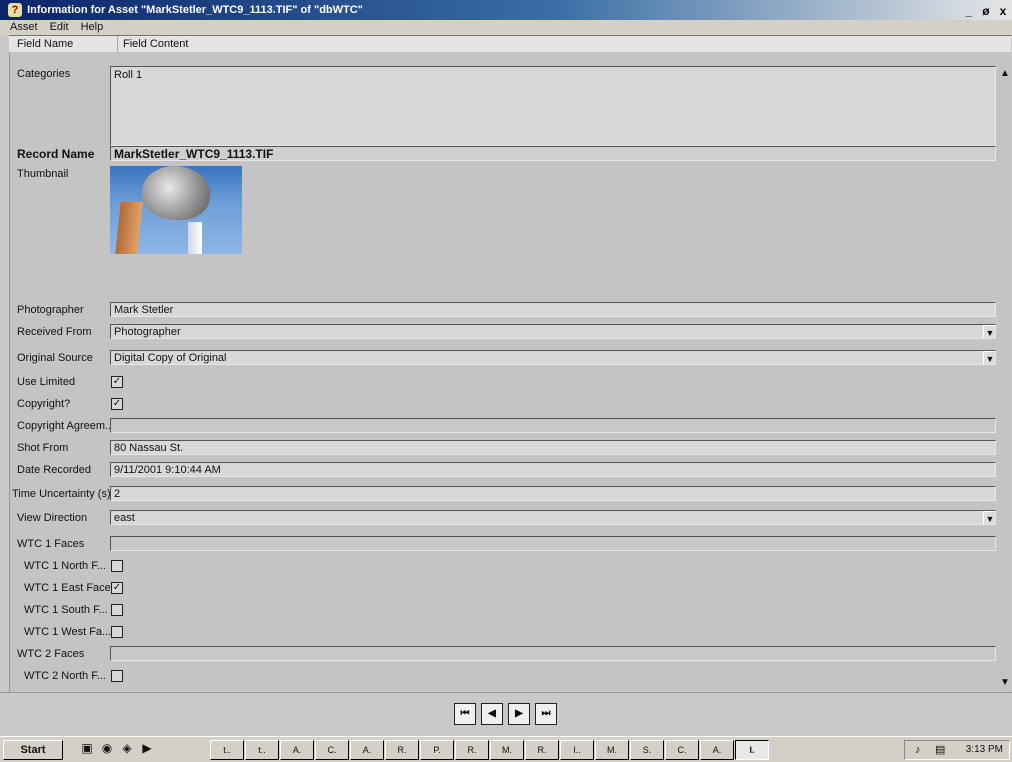  I want to click on scroll-up-icon: ▲, so click(1005, 73).